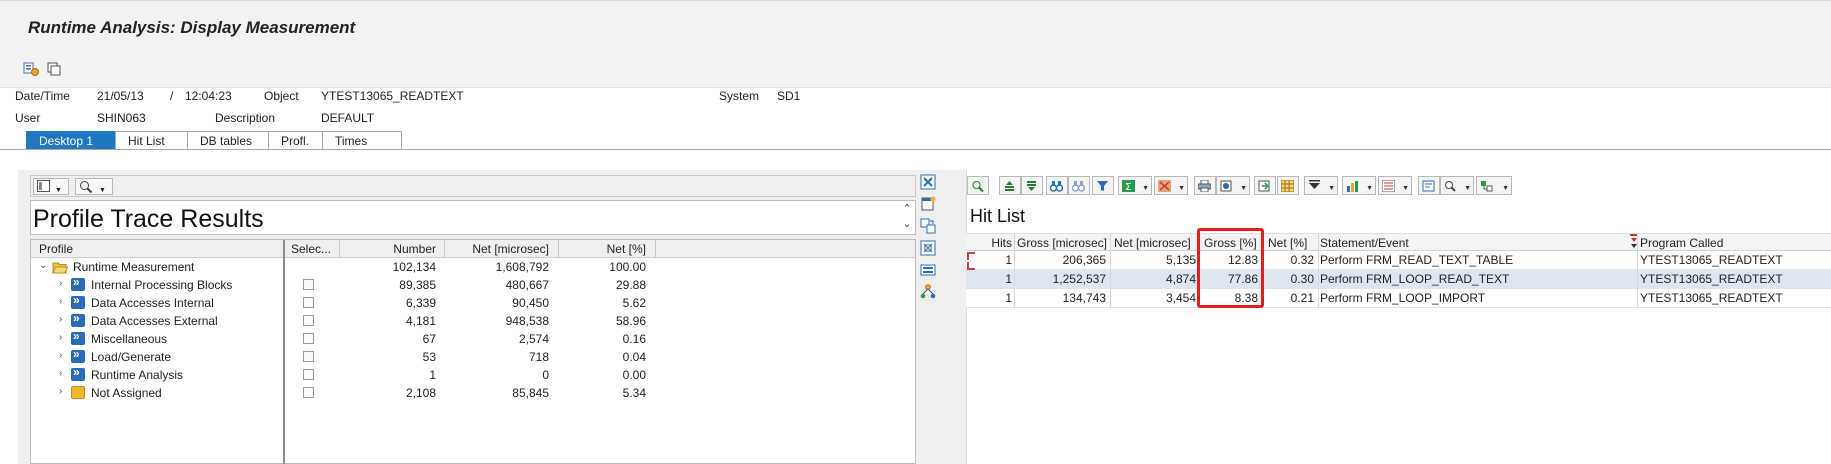 The width and height of the screenshot is (1831, 464). What do you see at coordinates (1233, 185) in the screenshot?
I see `views-button: ▼` at bounding box center [1233, 185].